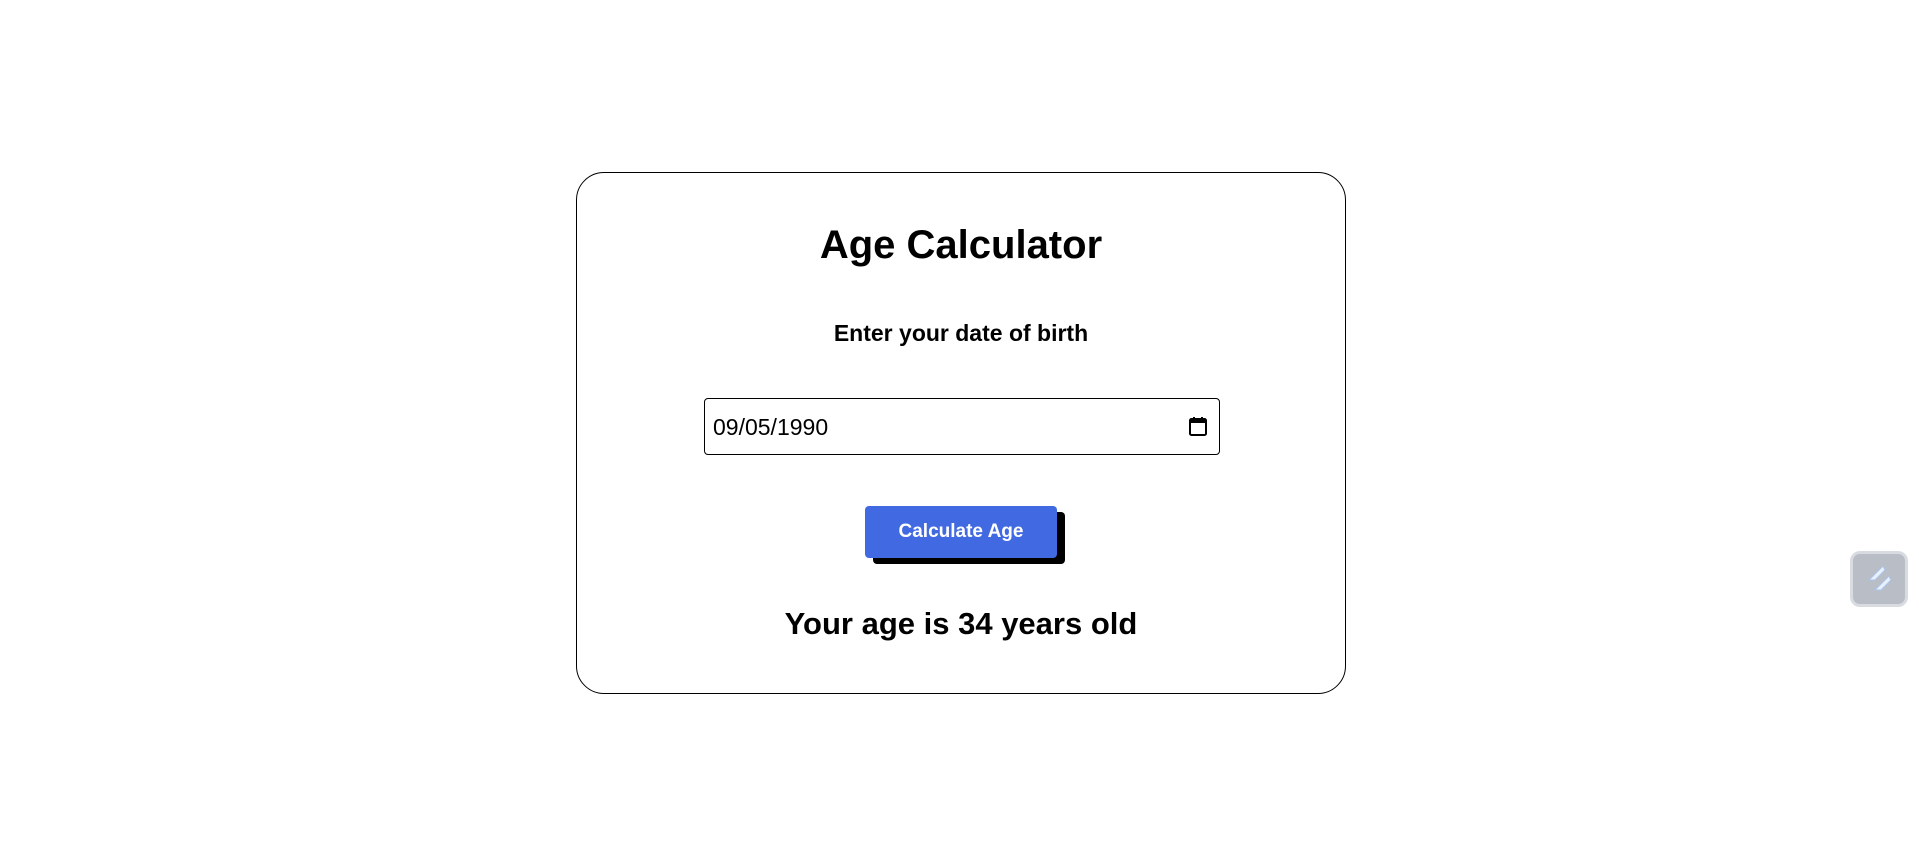  I want to click on date-of-birth-input: 09/05/1990, so click(962, 426).